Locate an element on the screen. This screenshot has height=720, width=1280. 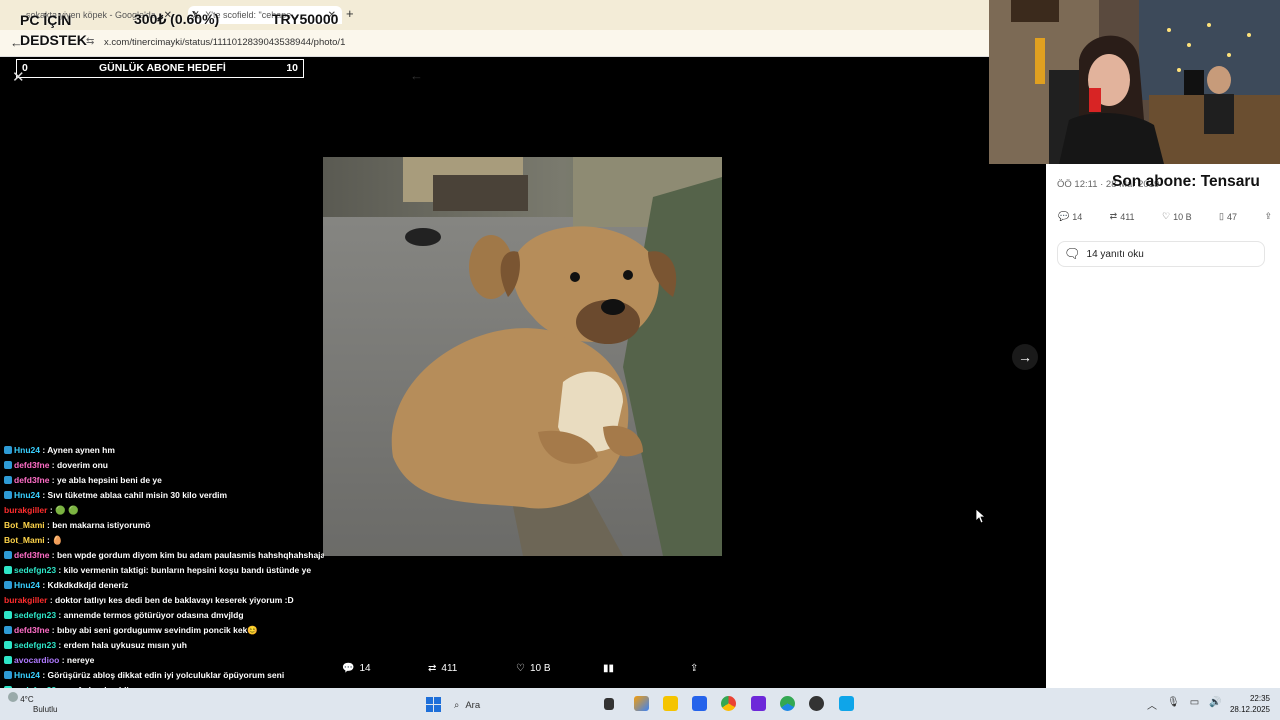
arrow-right-icon: → is located at coordinates (1025, 357).